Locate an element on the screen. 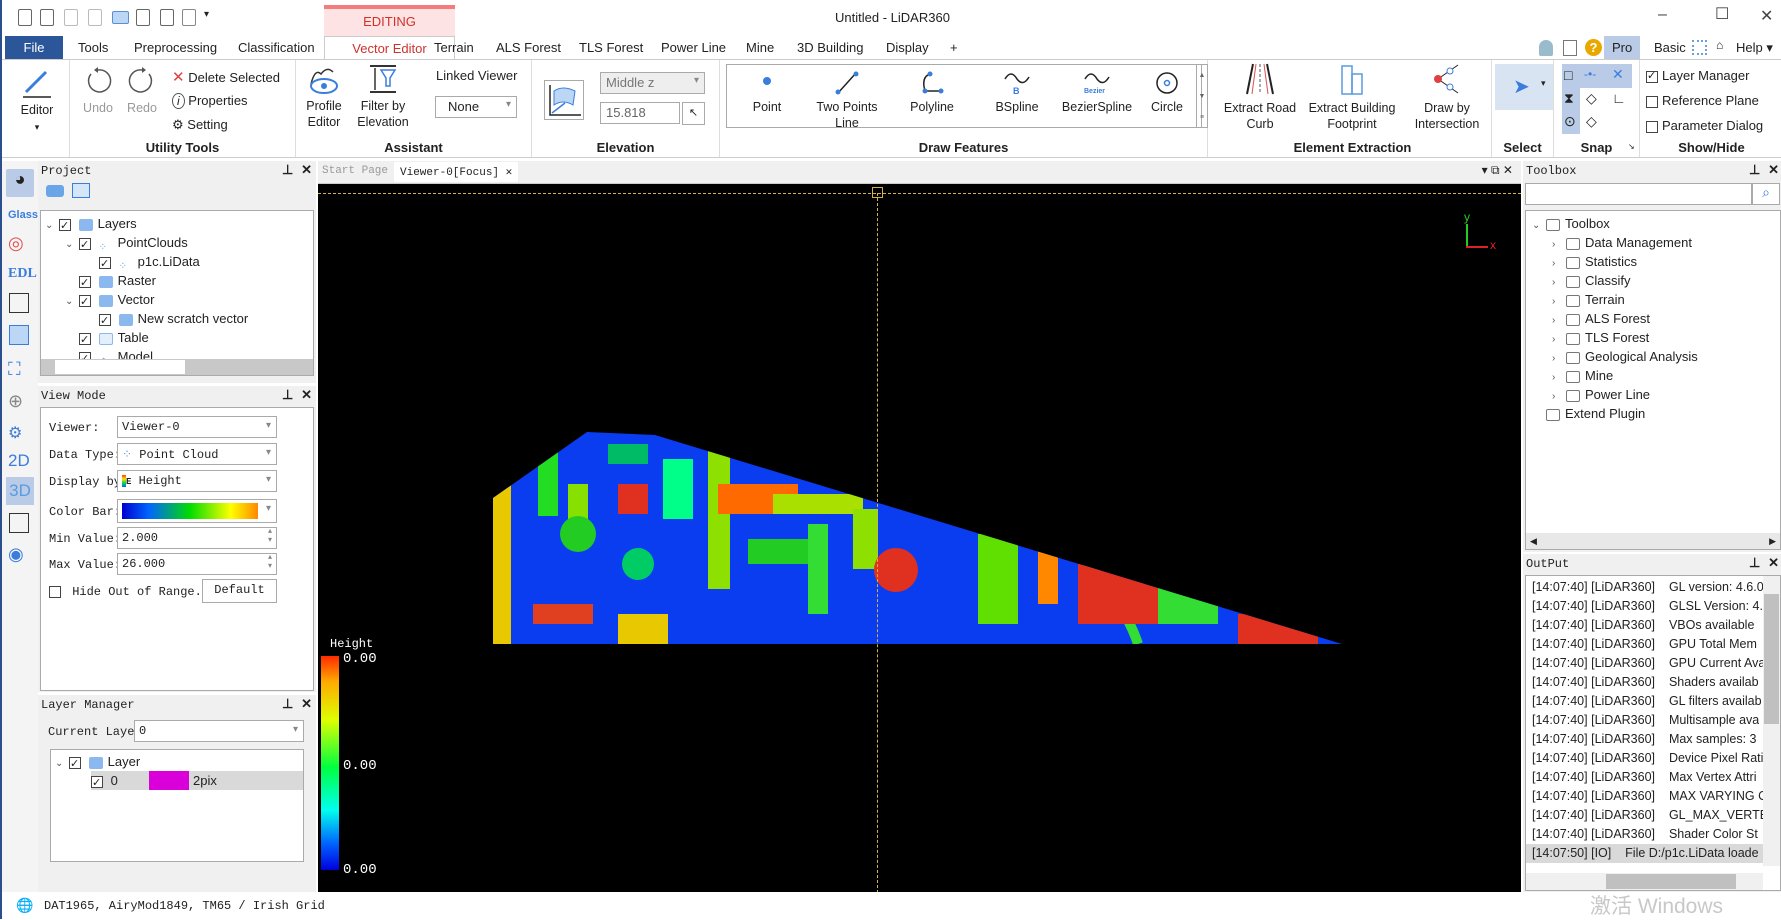 This screenshot has width=1781, height=920. tree-item-table: Table is located at coordinates (114, 339).